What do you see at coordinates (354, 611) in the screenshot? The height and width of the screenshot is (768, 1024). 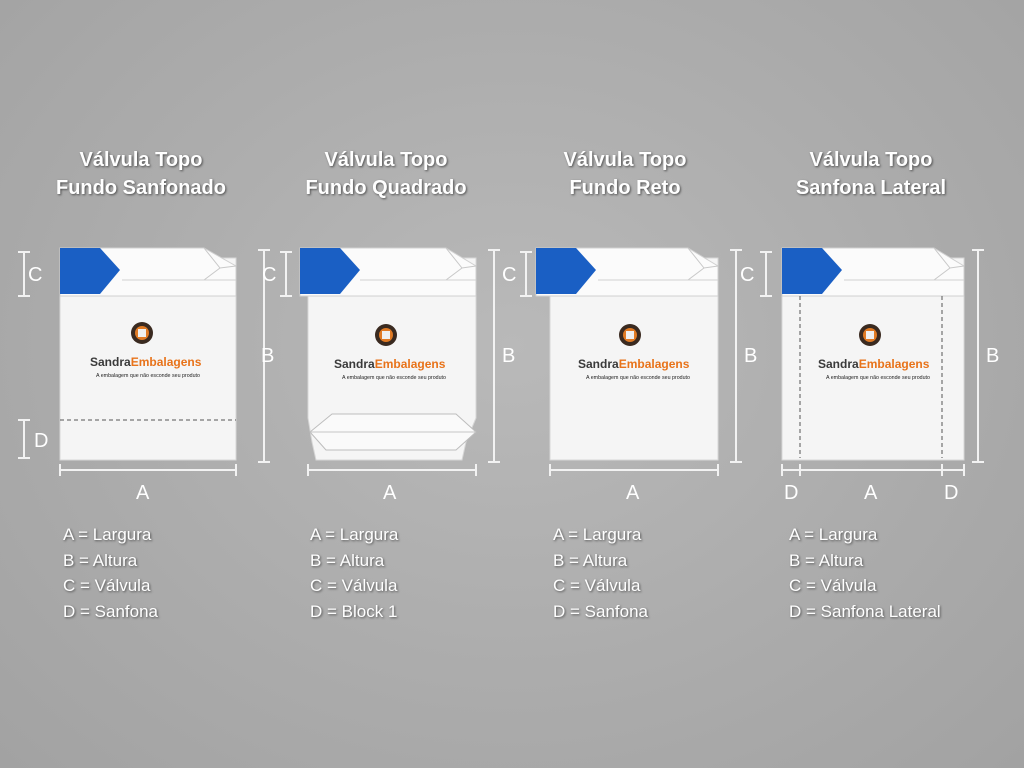 I see `legend-d: D = Block 1` at bounding box center [354, 611].